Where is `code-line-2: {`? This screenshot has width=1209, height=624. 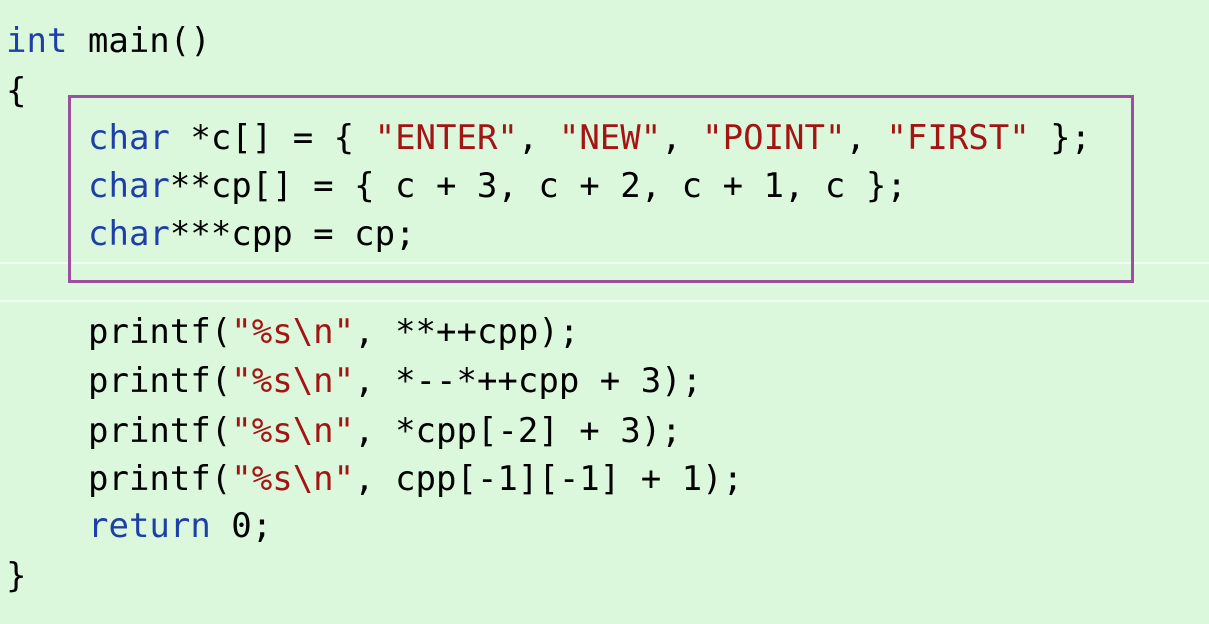
code-line-2: { is located at coordinates (16, 91).